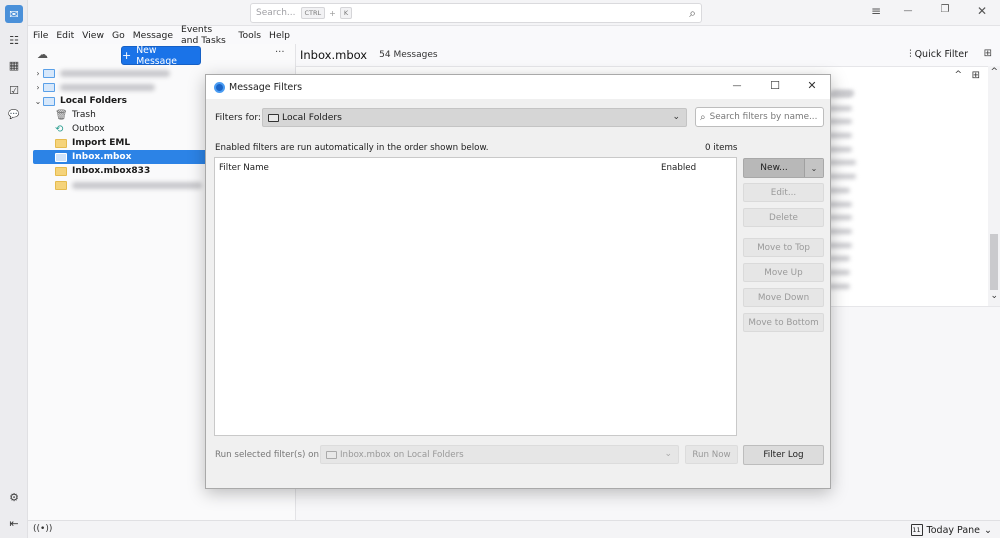  I want to click on run-on-folder-select: Inbox.mbox on Local Folders ⌄, so click(499, 454).